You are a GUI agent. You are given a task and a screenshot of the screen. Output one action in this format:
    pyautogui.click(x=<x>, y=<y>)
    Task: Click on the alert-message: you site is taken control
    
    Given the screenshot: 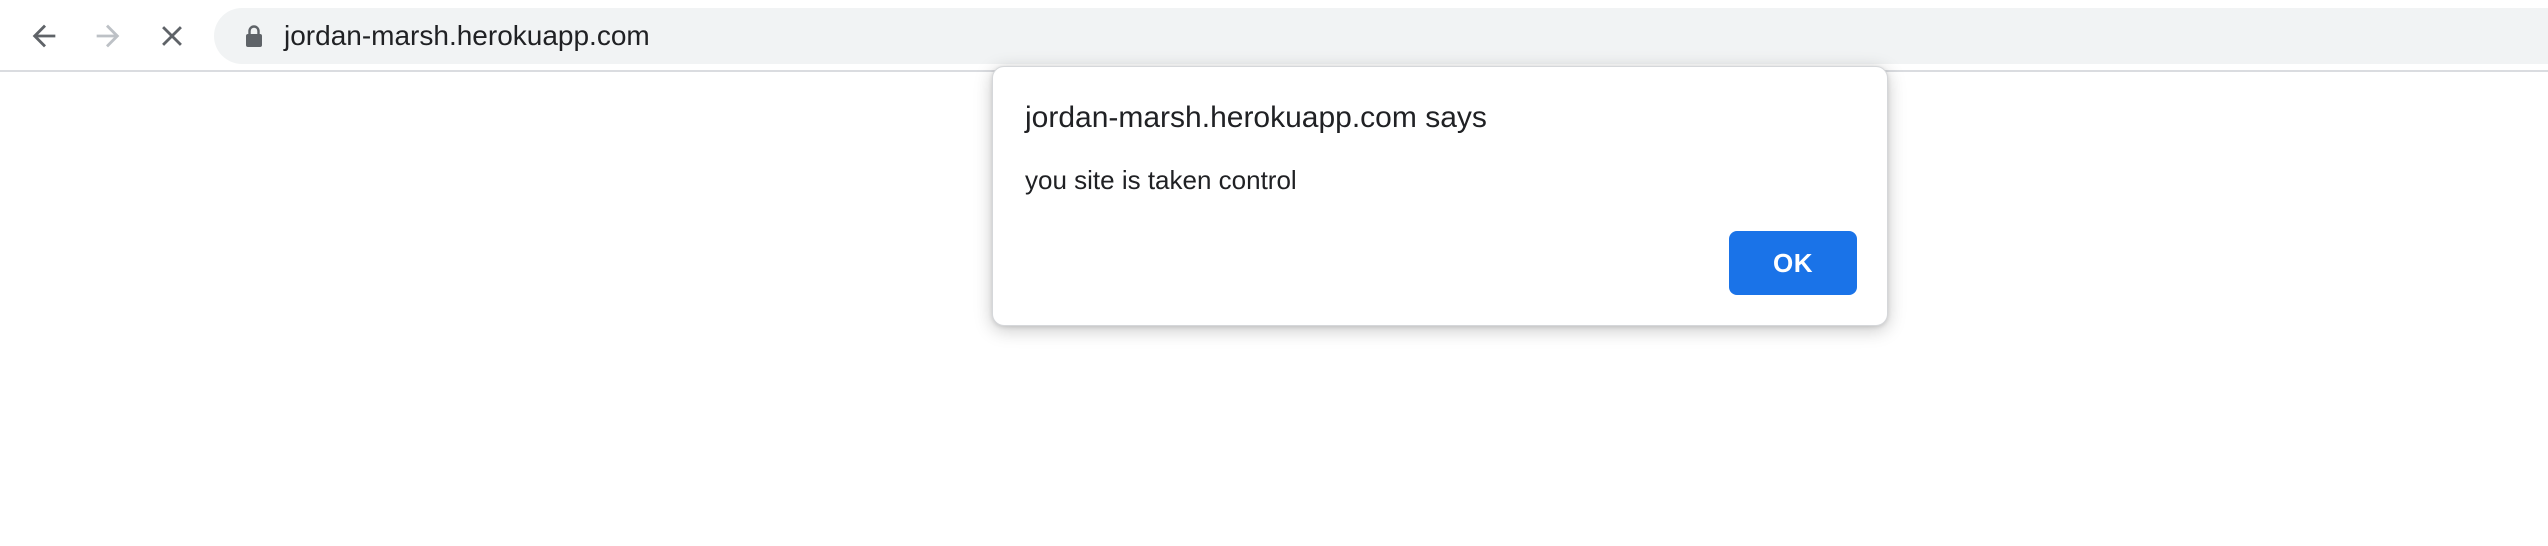 What is the action you would take?
    pyautogui.click(x=1161, y=180)
    